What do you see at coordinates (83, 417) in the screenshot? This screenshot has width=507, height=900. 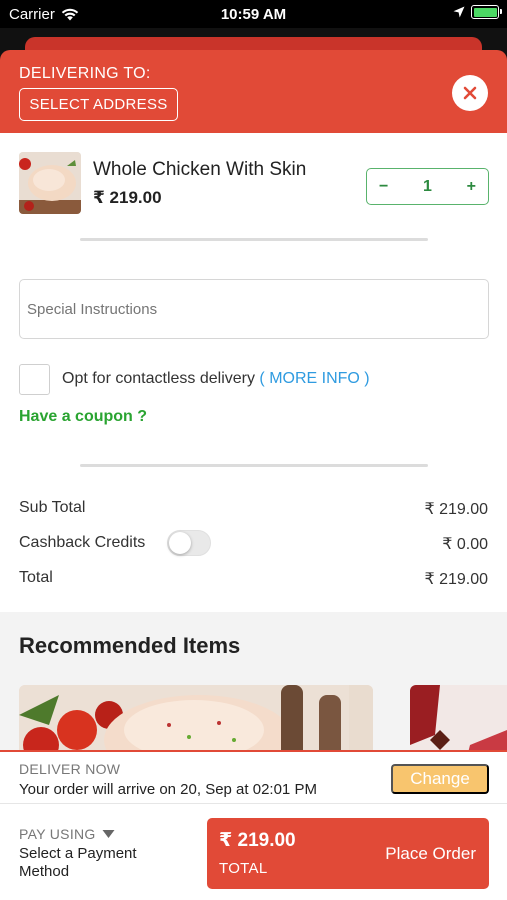 I see `coupon-link: Have a coupon ?` at bounding box center [83, 417].